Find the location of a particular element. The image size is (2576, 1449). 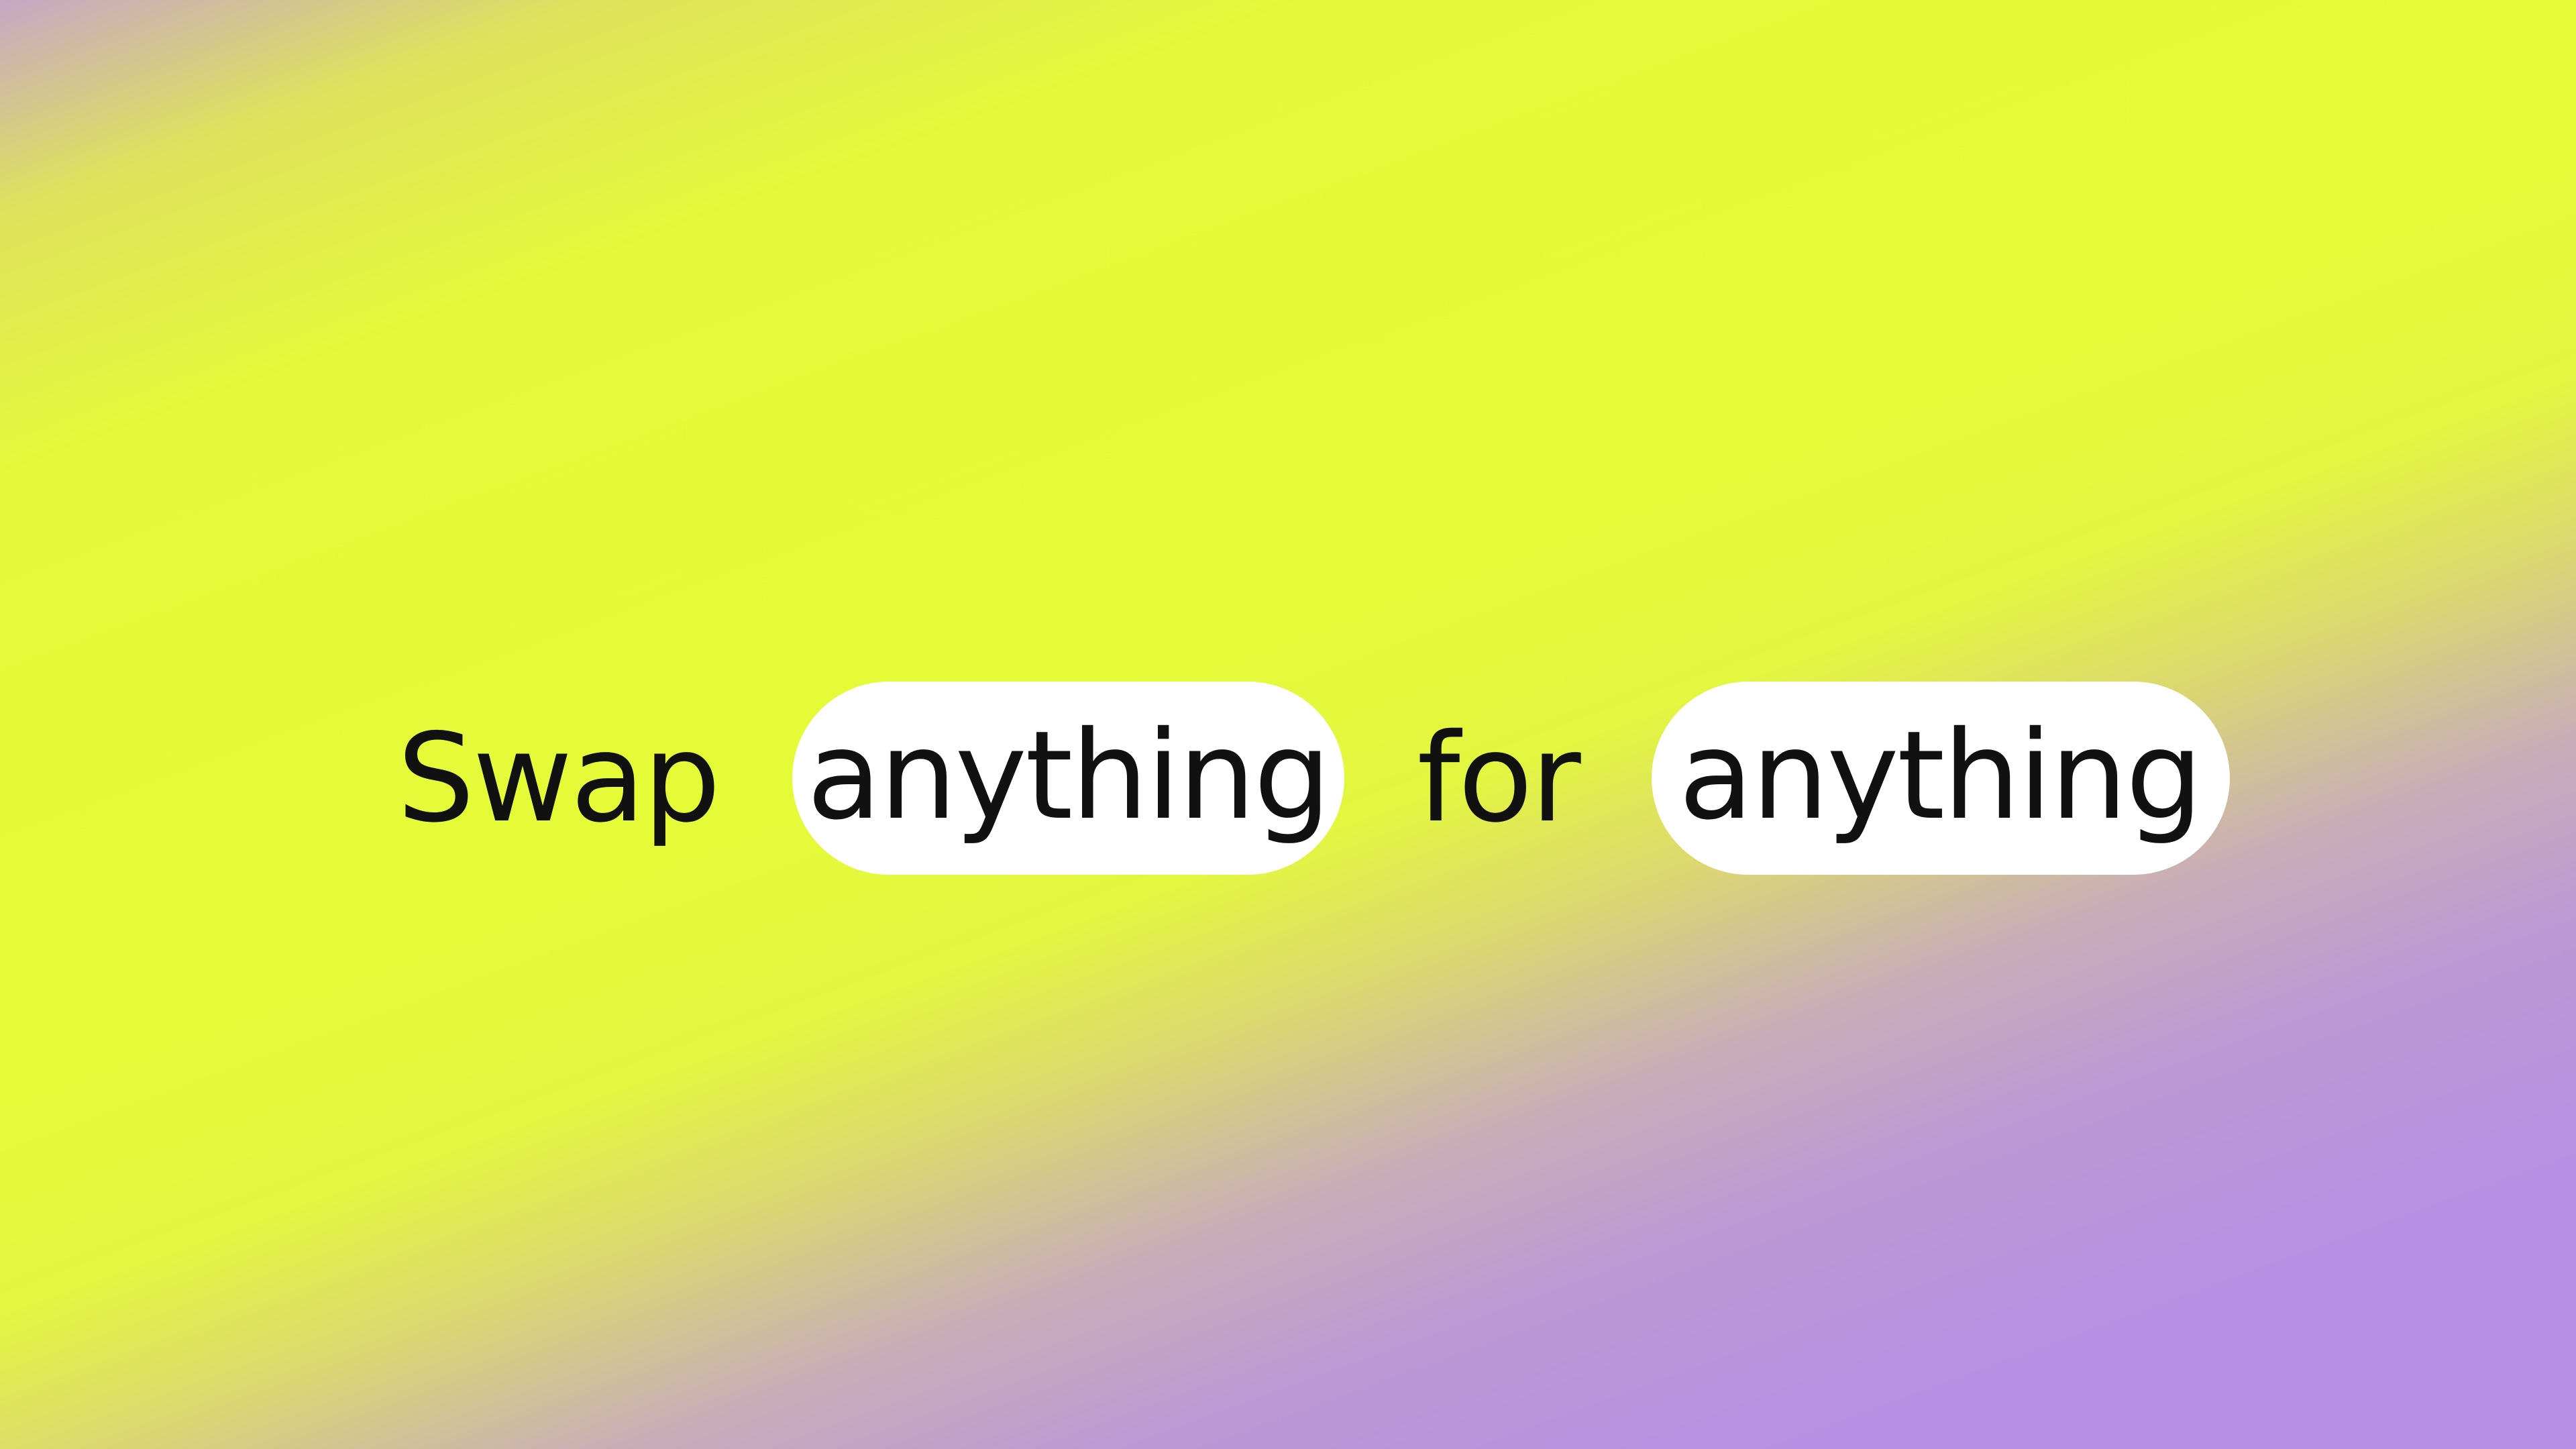

swap-target-pill: anything is located at coordinates (1940, 778).